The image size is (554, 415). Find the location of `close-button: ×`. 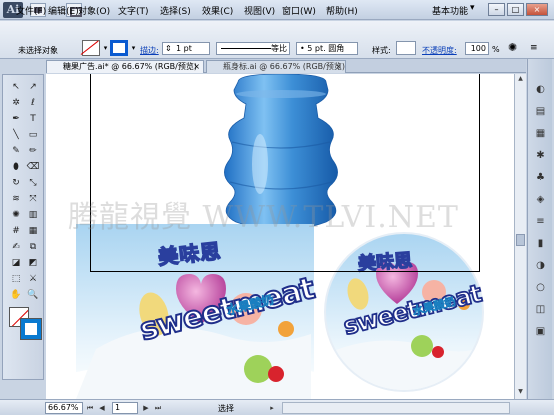

close-button: × is located at coordinates (537, 9).